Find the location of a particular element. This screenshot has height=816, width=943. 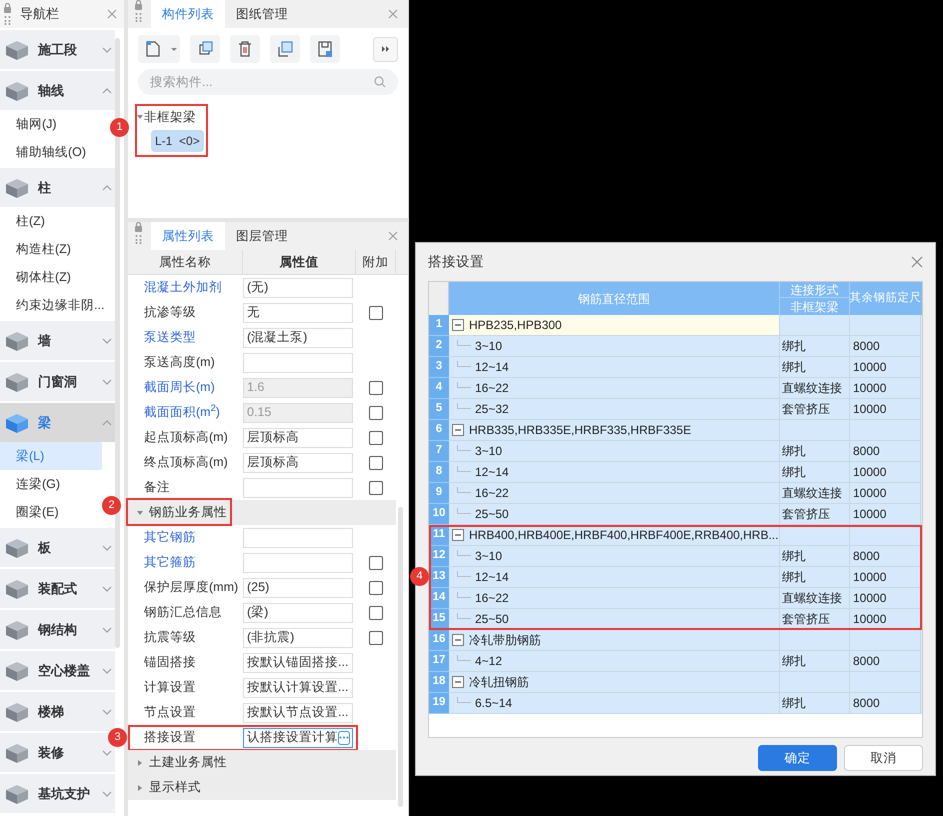

new-button is located at coordinates (159, 49).